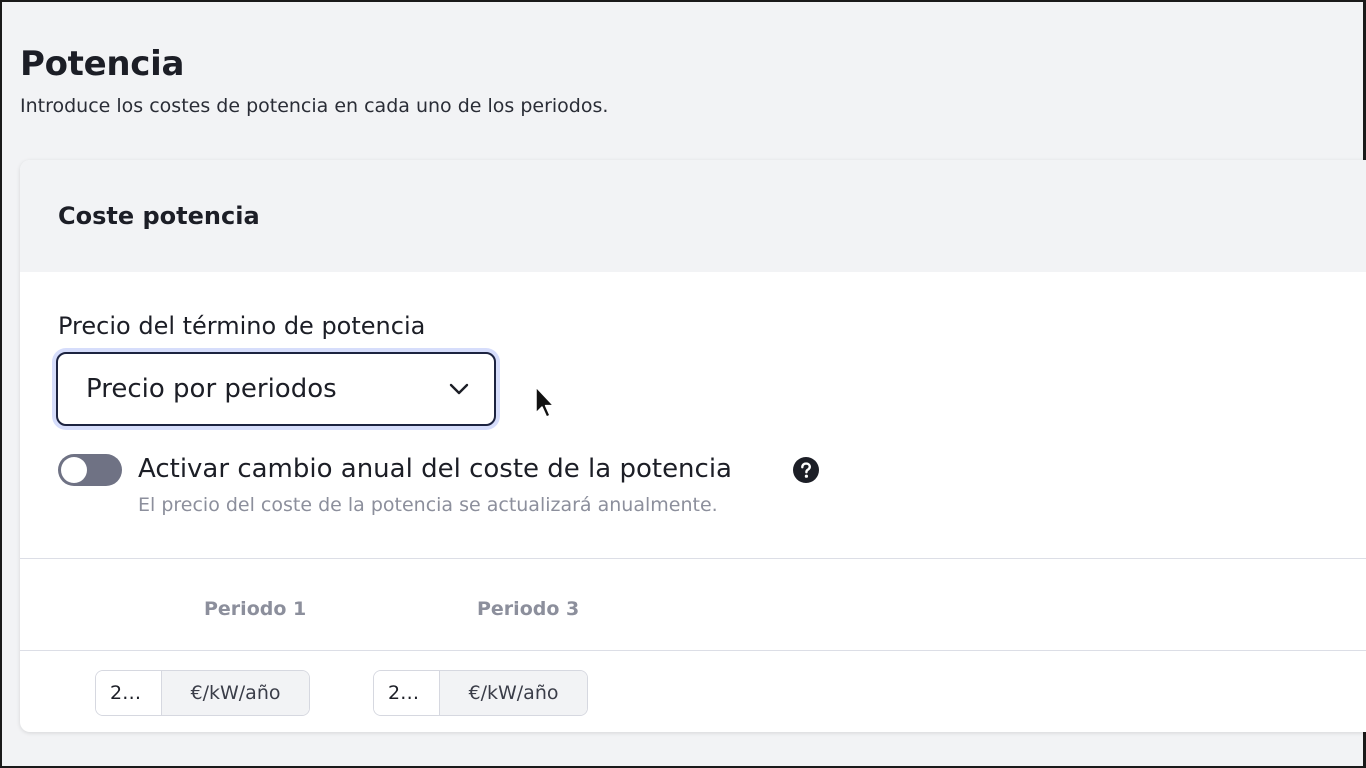 The width and height of the screenshot is (1366, 768). What do you see at coordinates (806, 470) in the screenshot?
I see `question-circle-icon` at bounding box center [806, 470].